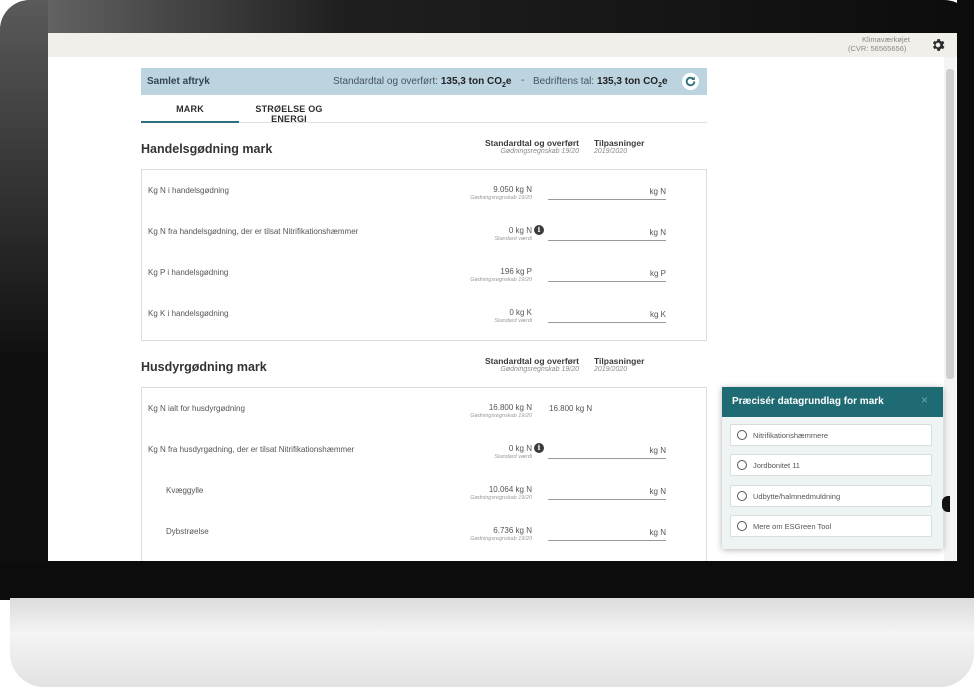 Image resolution: width=974 pixels, height=687 pixels. I want to click on popup-header: Præcisér datagrundlag for mark ×, so click(832, 402).